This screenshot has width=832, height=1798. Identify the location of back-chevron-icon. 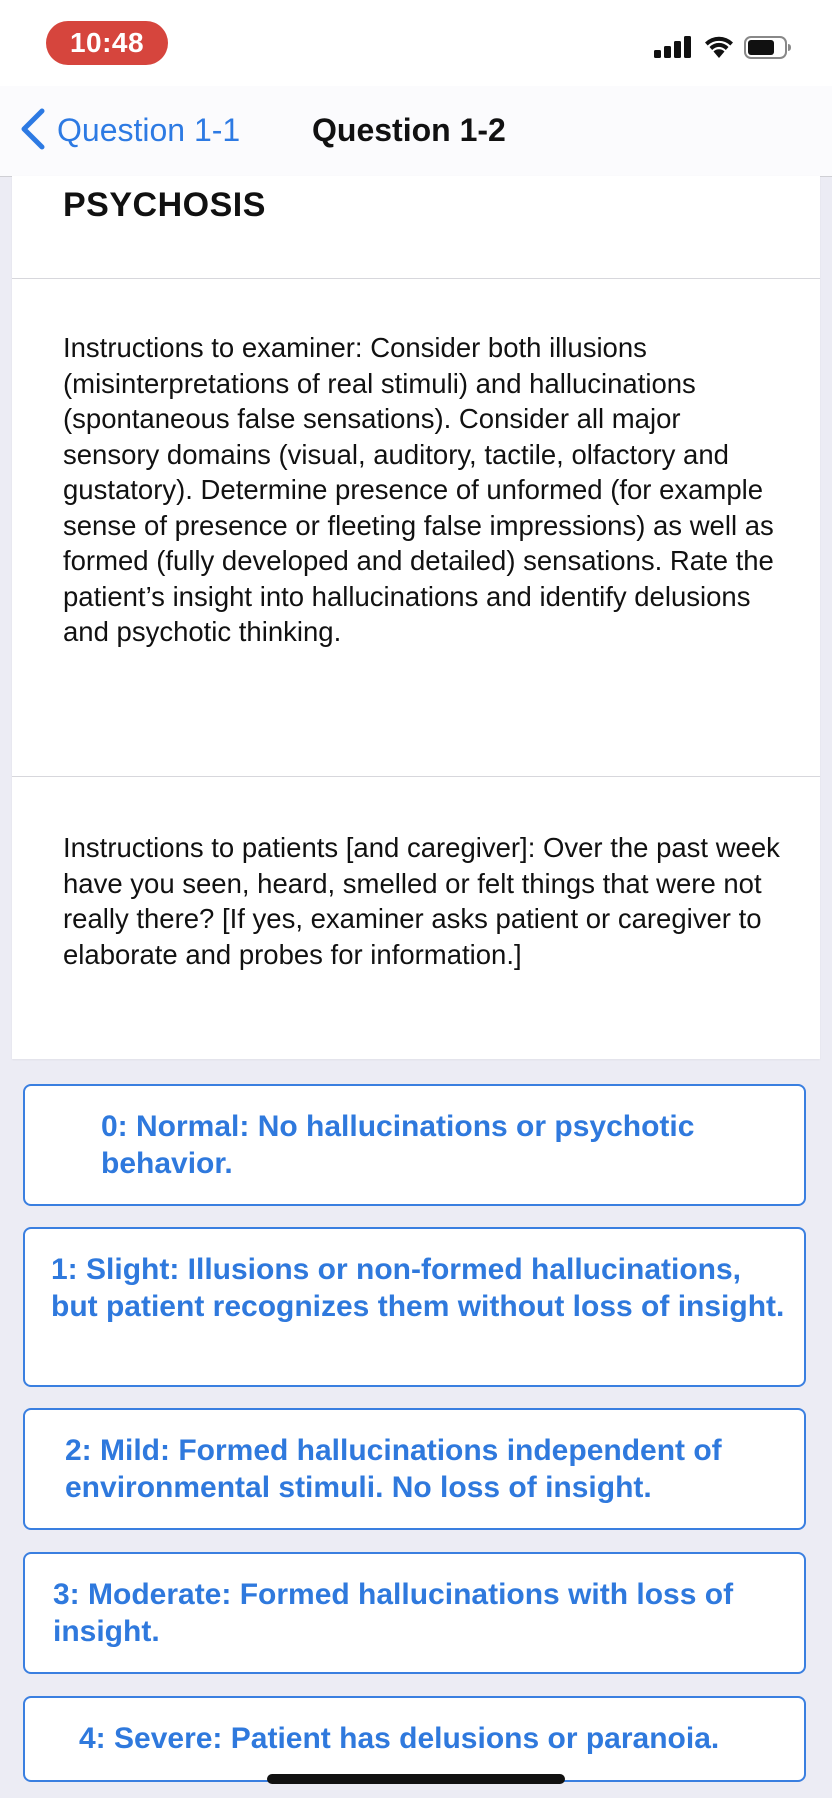
(33, 129).